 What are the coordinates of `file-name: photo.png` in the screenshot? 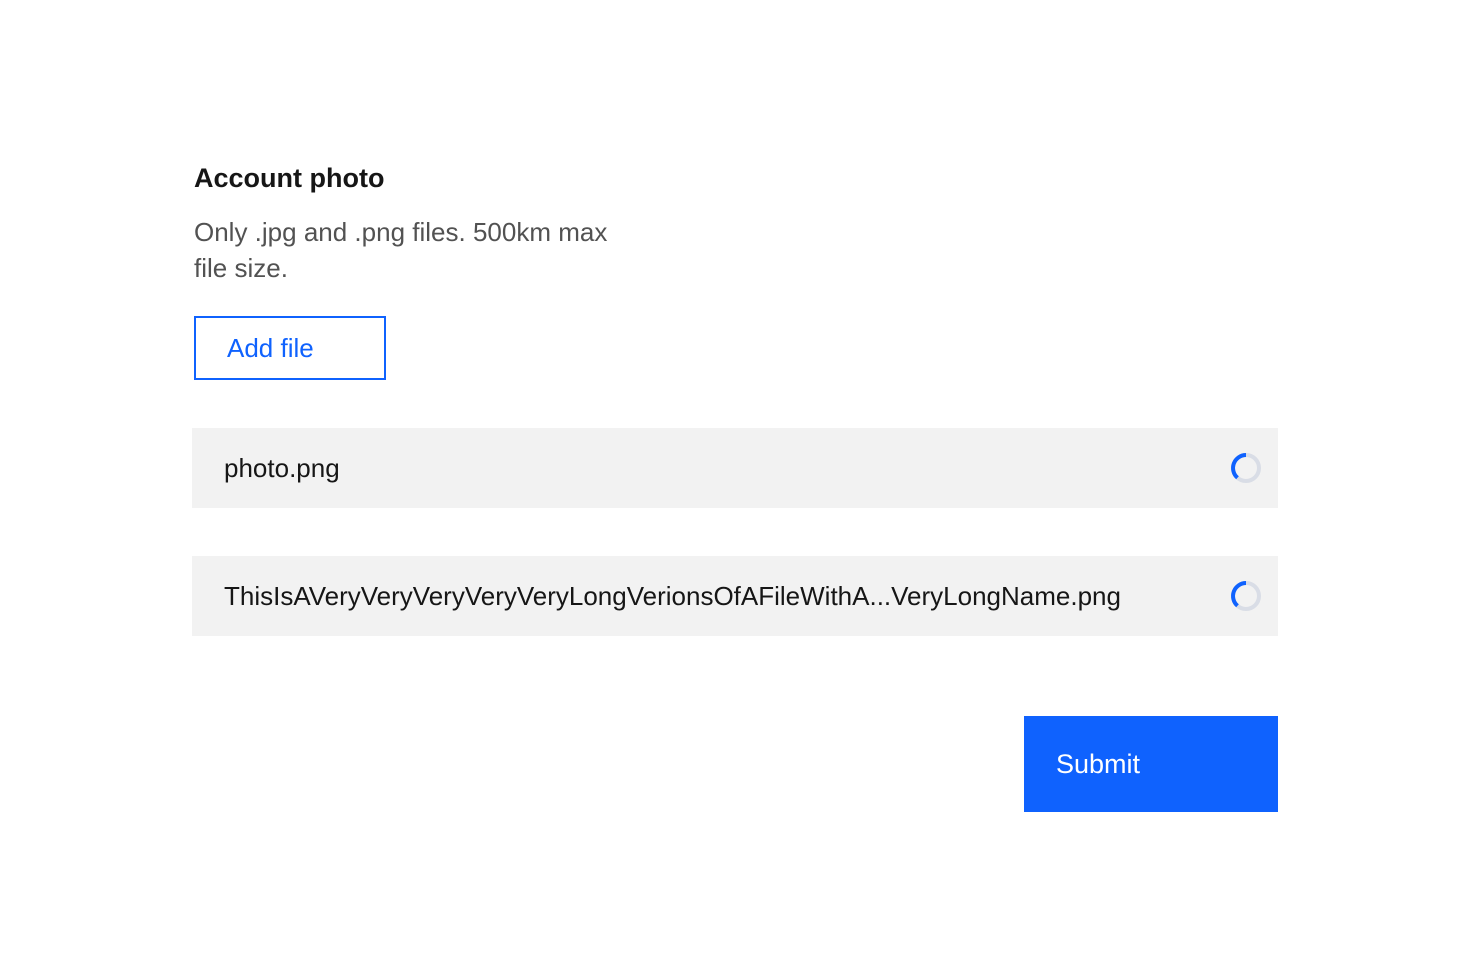 It's located at (282, 467).